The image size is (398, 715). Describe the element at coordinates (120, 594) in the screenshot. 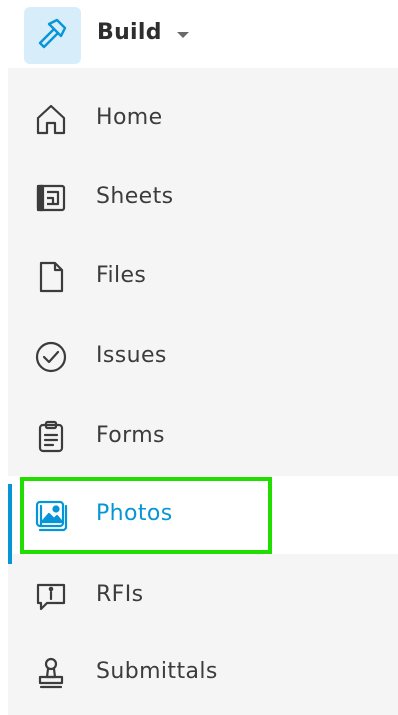

I see `sidebar-item-label: RFIs` at that location.